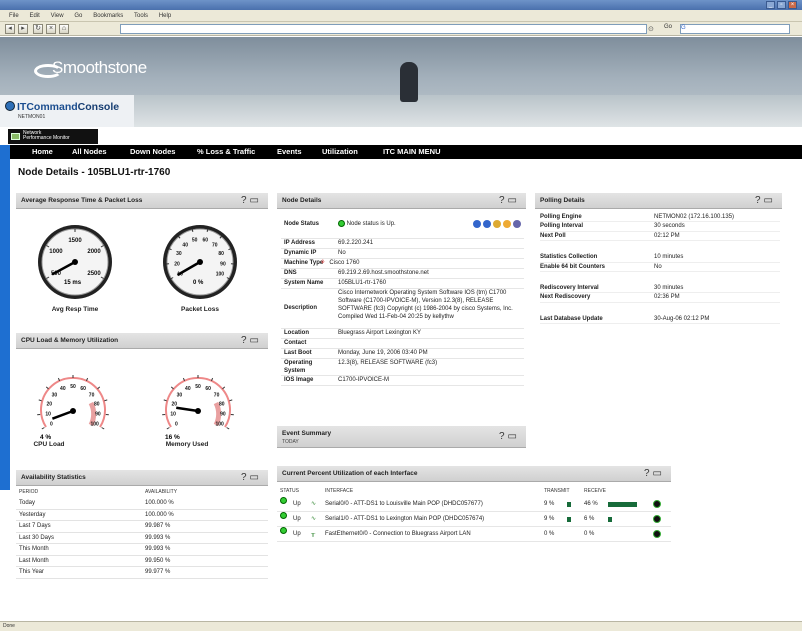  Describe the element at coordinates (38, 29) in the screenshot. I see `reload-icon: ↻` at that location.